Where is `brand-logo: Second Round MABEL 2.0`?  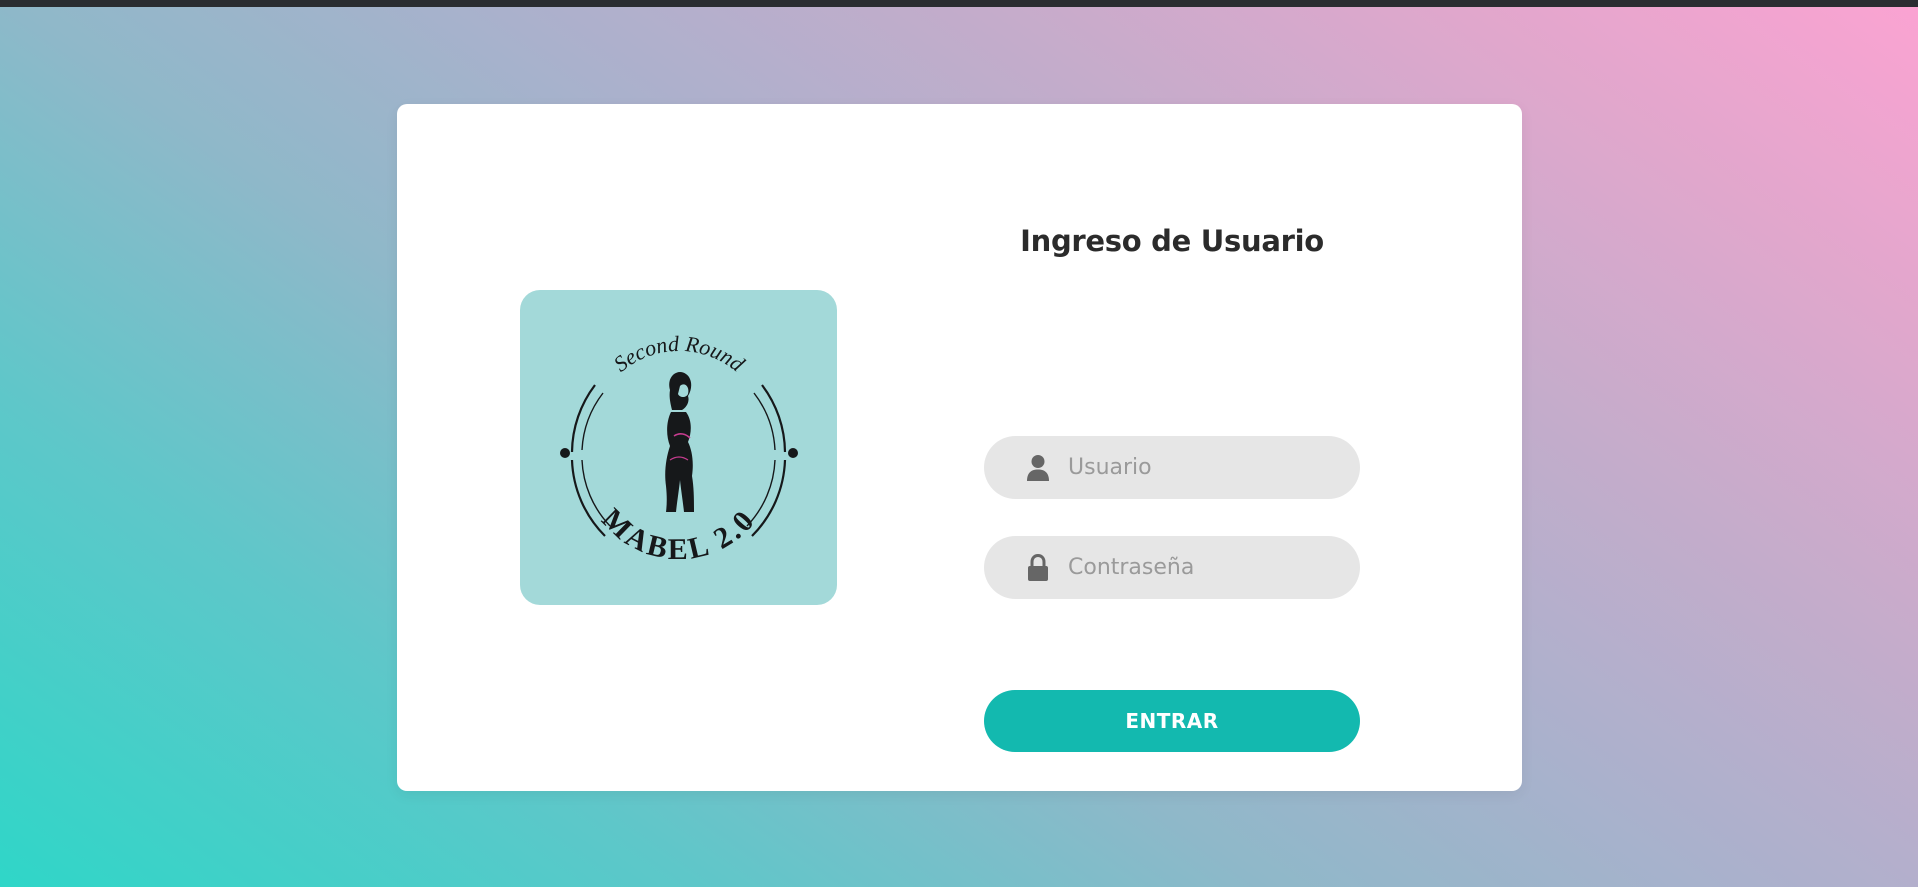 brand-logo: Second Round MABEL 2.0 is located at coordinates (678, 447).